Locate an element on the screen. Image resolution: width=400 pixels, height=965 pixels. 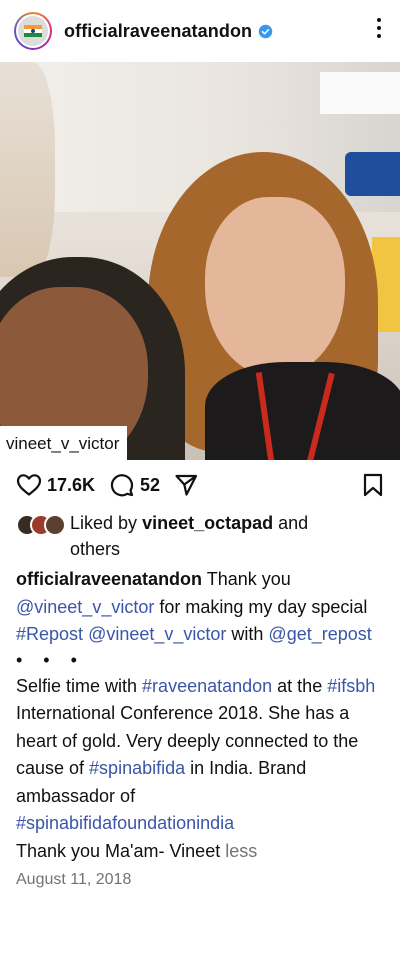
hashtag-link: #spinabifida is located at coordinates (137, 768).